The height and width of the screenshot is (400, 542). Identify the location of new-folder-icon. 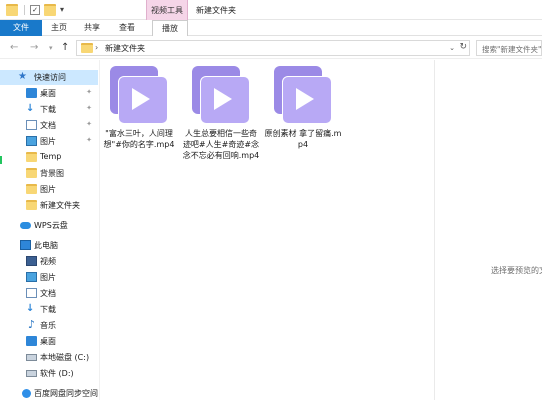
(50, 10).